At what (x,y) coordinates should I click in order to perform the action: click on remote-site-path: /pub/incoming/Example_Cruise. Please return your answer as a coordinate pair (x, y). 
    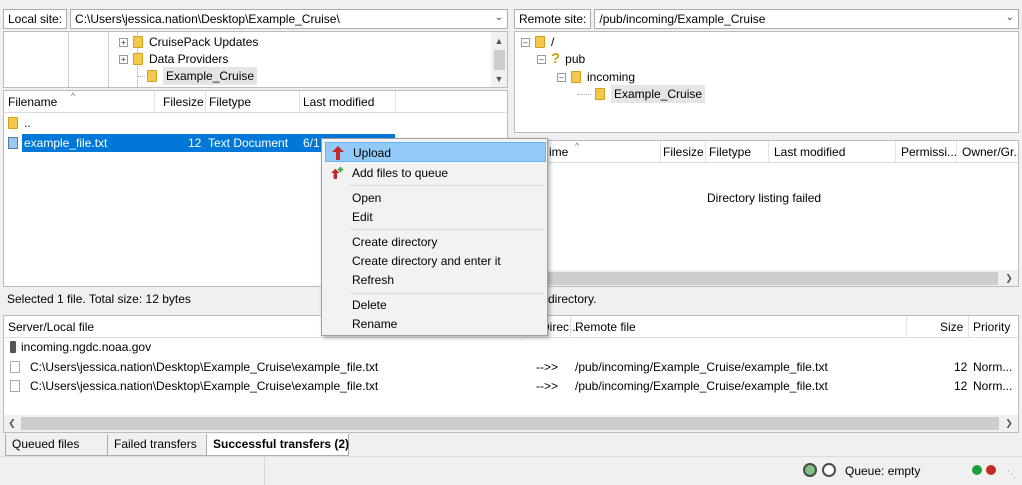
    Looking at the image, I should click on (682, 19).